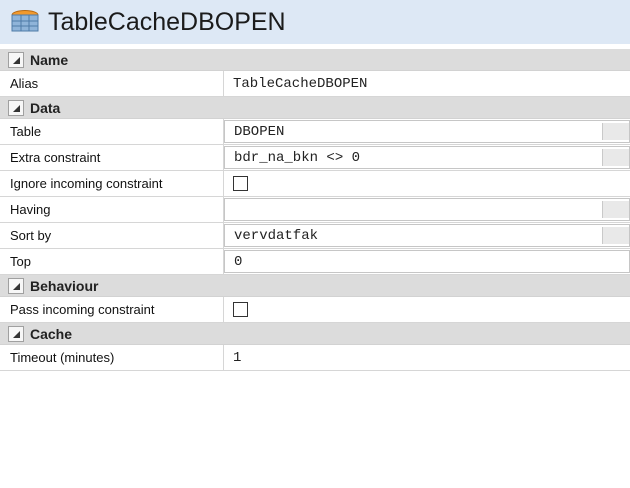  Describe the element at coordinates (615, 209) in the screenshot. I see `having-editor-button` at that location.